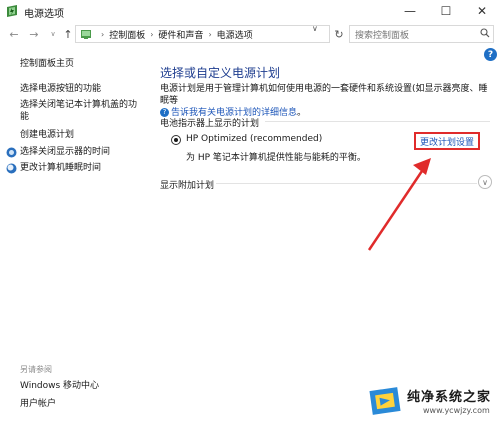 The width and height of the screenshot is (500, 424). I want to click on sidebar-item-control-panel-home: 控制面板主页, so click(47, 64).